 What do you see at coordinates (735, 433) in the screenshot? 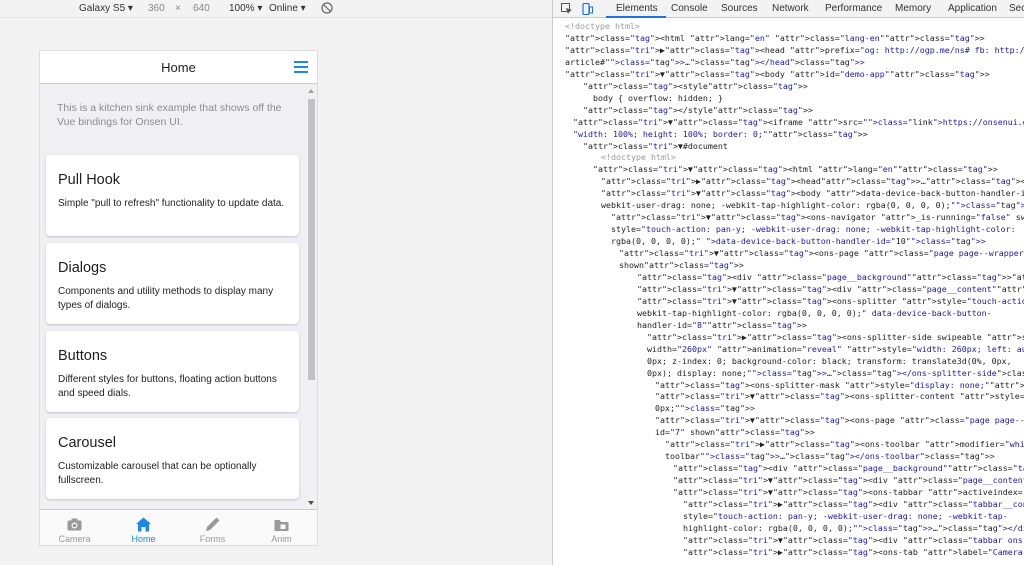
I see `dom-tree-line: id="7" shown"attr">class="tag">>` at bounding box center [735, 433].